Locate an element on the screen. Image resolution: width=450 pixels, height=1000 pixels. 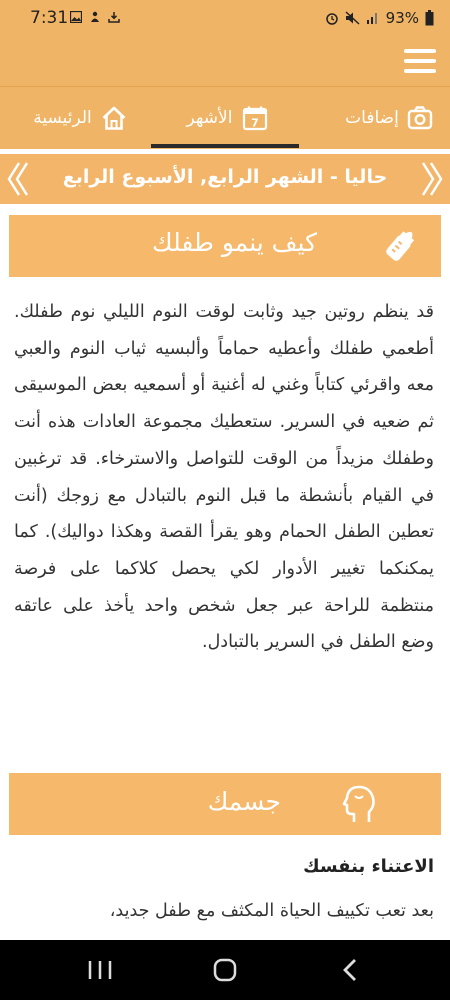
notification-icons is located at coordinates (95, 17).